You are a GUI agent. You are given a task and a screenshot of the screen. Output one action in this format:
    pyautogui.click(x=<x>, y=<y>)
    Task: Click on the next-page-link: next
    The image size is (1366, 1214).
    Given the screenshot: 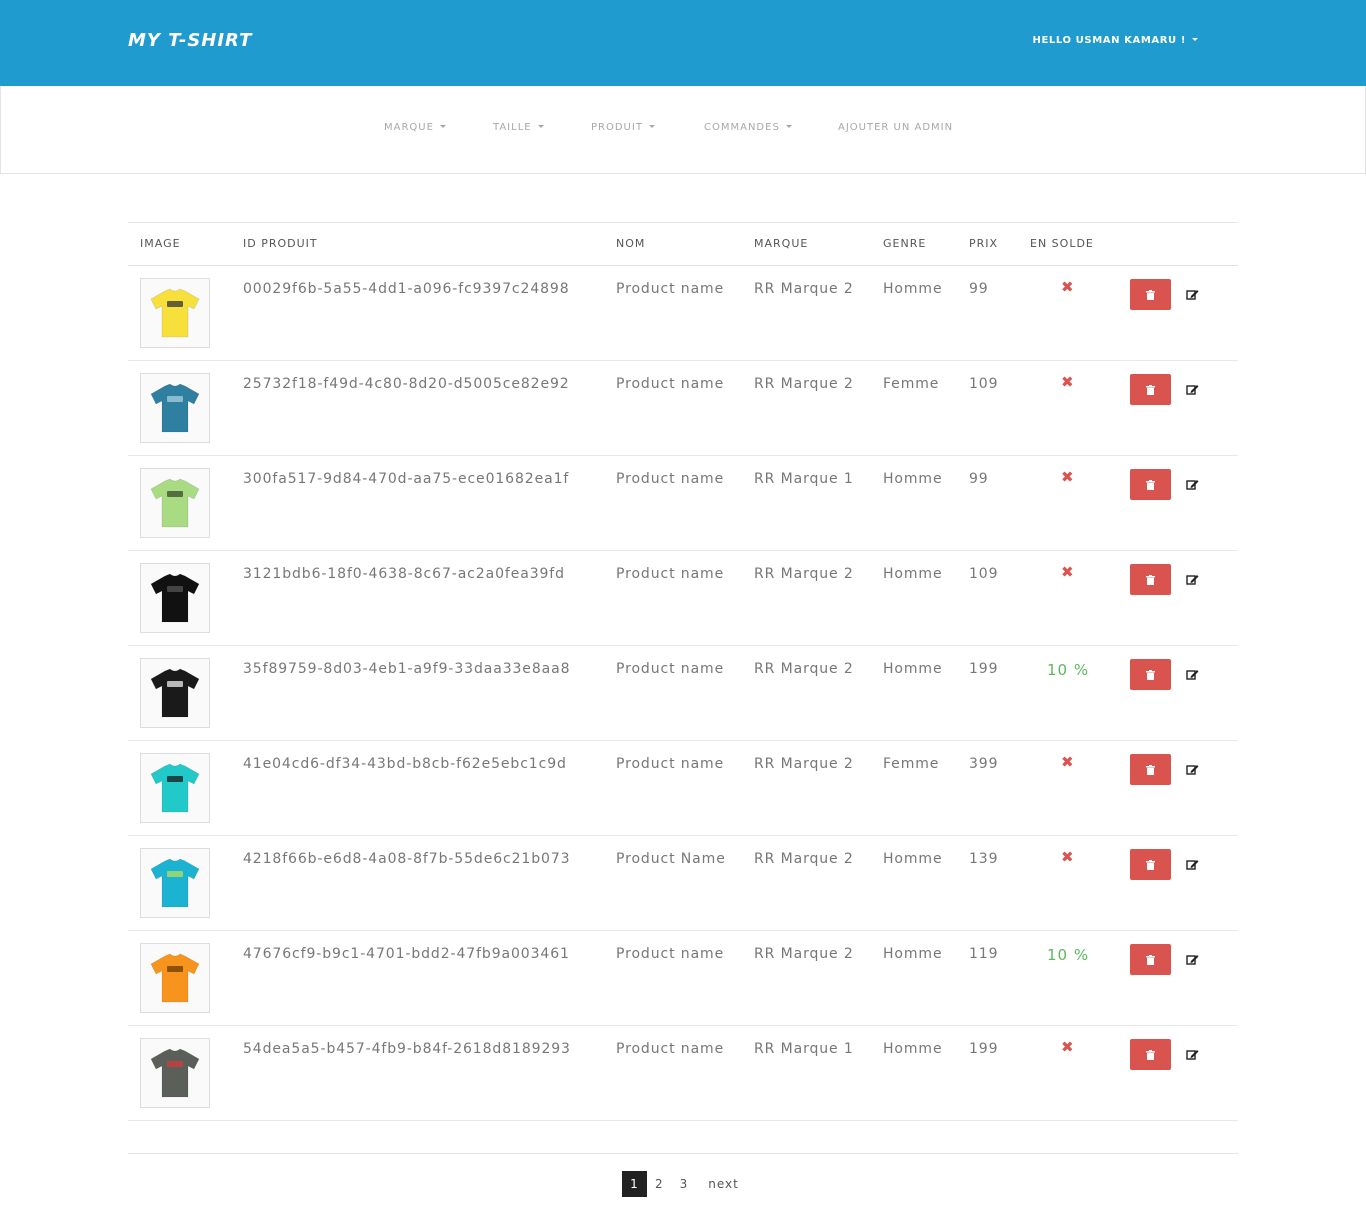 What is the action you would take?
    pyautogui.click(x=721, y=1184)
    